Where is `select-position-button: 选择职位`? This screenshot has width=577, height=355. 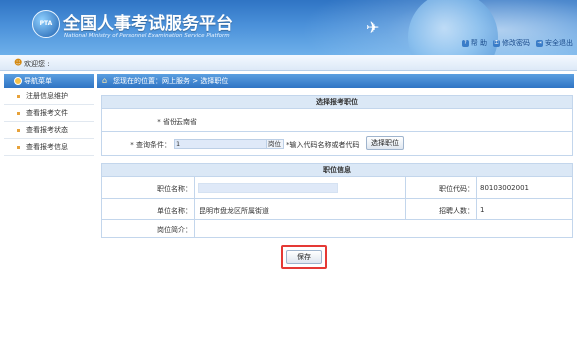
select-position-button: 选择职位 is located at coordinates (385, 143).